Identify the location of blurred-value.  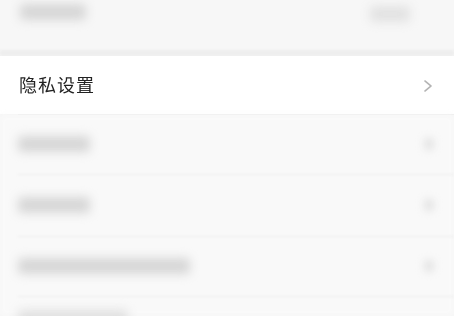
(390, 14).